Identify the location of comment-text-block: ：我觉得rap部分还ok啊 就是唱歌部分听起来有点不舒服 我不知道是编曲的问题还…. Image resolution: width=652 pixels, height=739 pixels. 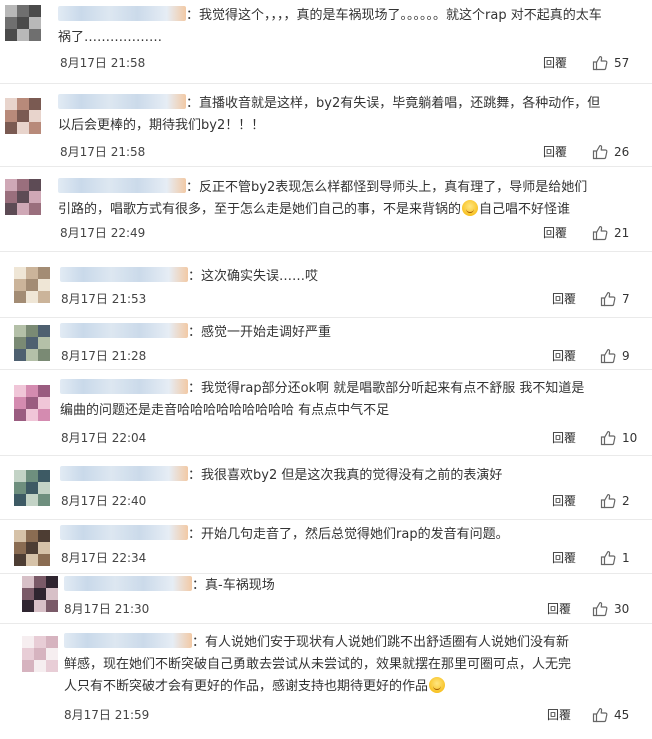
(322, 400).